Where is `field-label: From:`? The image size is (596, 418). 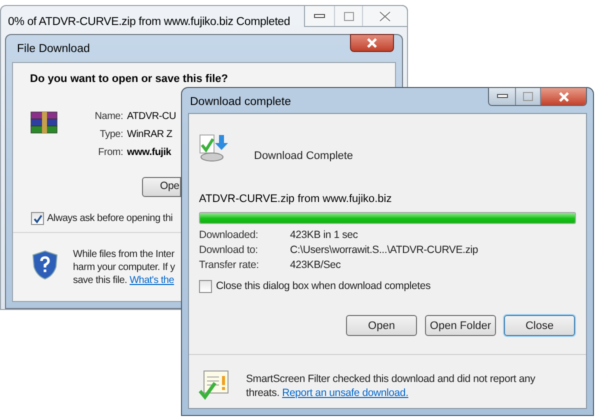 field-label: From: is located at coordinates (110, 153).